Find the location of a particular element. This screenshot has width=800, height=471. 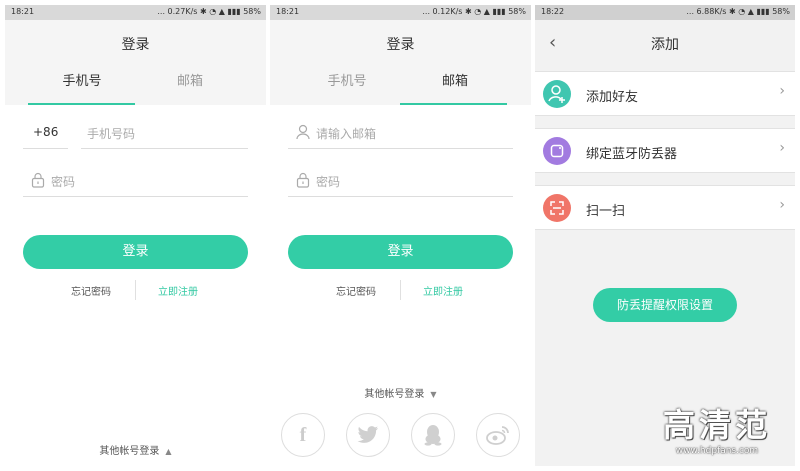

triangle-up-icon: ▲ is located at coordinates (168, 451).